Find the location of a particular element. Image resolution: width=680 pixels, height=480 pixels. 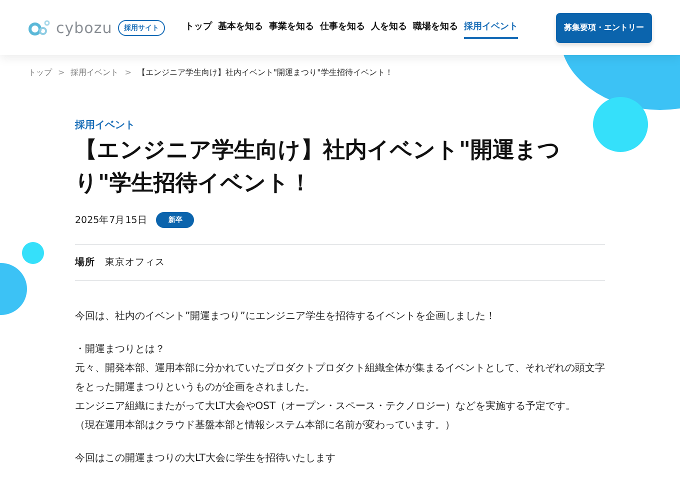

nav-link: 採用イベント is located at coordinates (491, 27).